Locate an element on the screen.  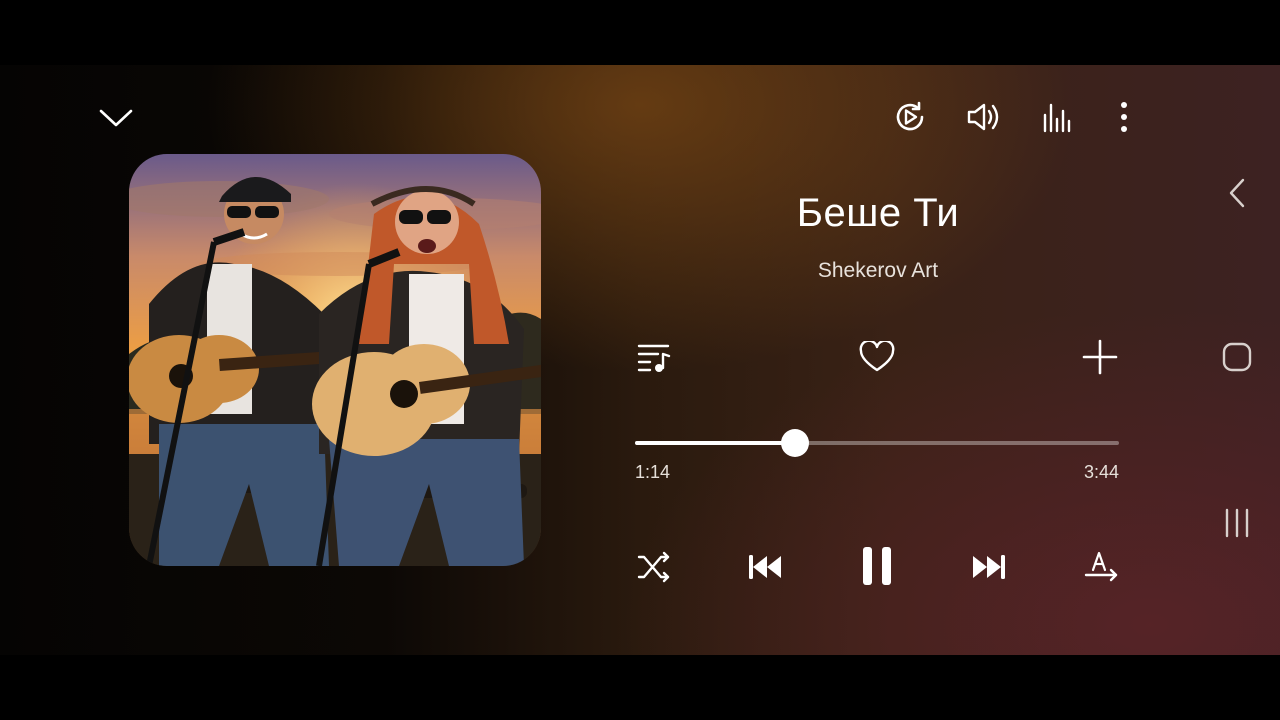
next-track-button is located at coordinates (989, 567).